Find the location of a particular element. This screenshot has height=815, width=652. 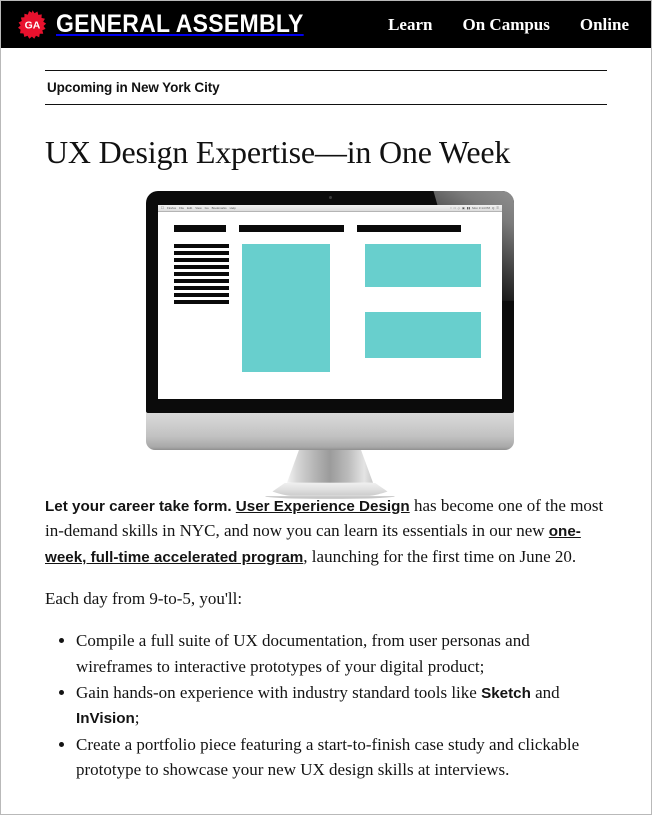

eyebrow-band: Upcoming in New York City is located at coordinates (326, 87).